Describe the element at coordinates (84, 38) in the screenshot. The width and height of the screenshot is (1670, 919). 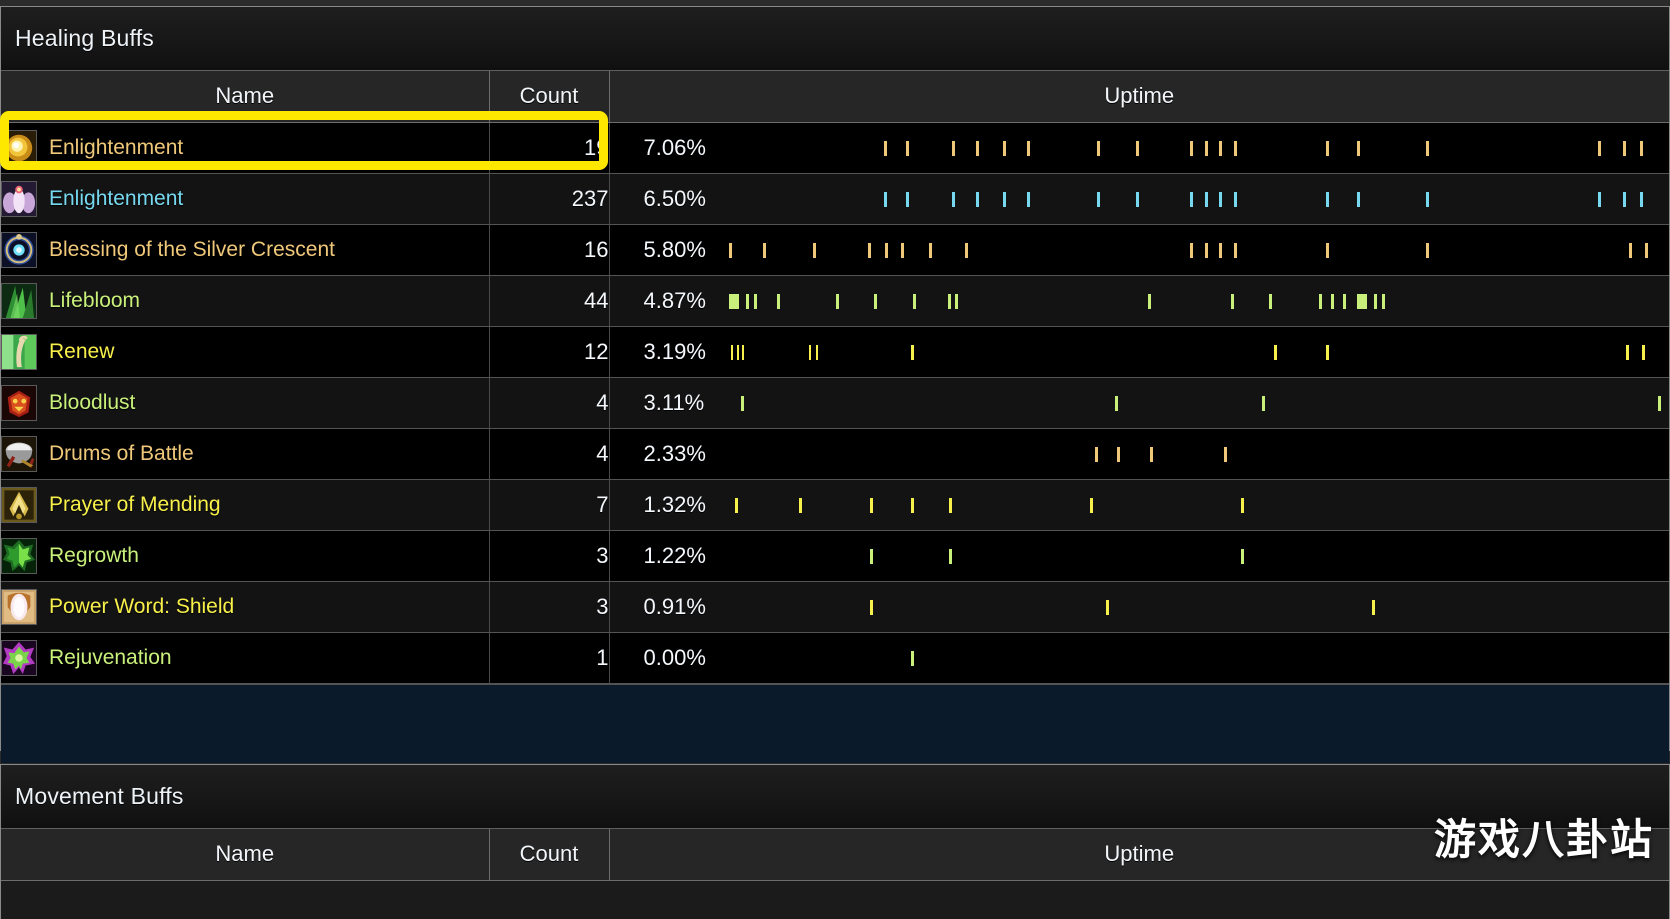
I see `healing-buffs-title-text: Healing Buffs` at that location.